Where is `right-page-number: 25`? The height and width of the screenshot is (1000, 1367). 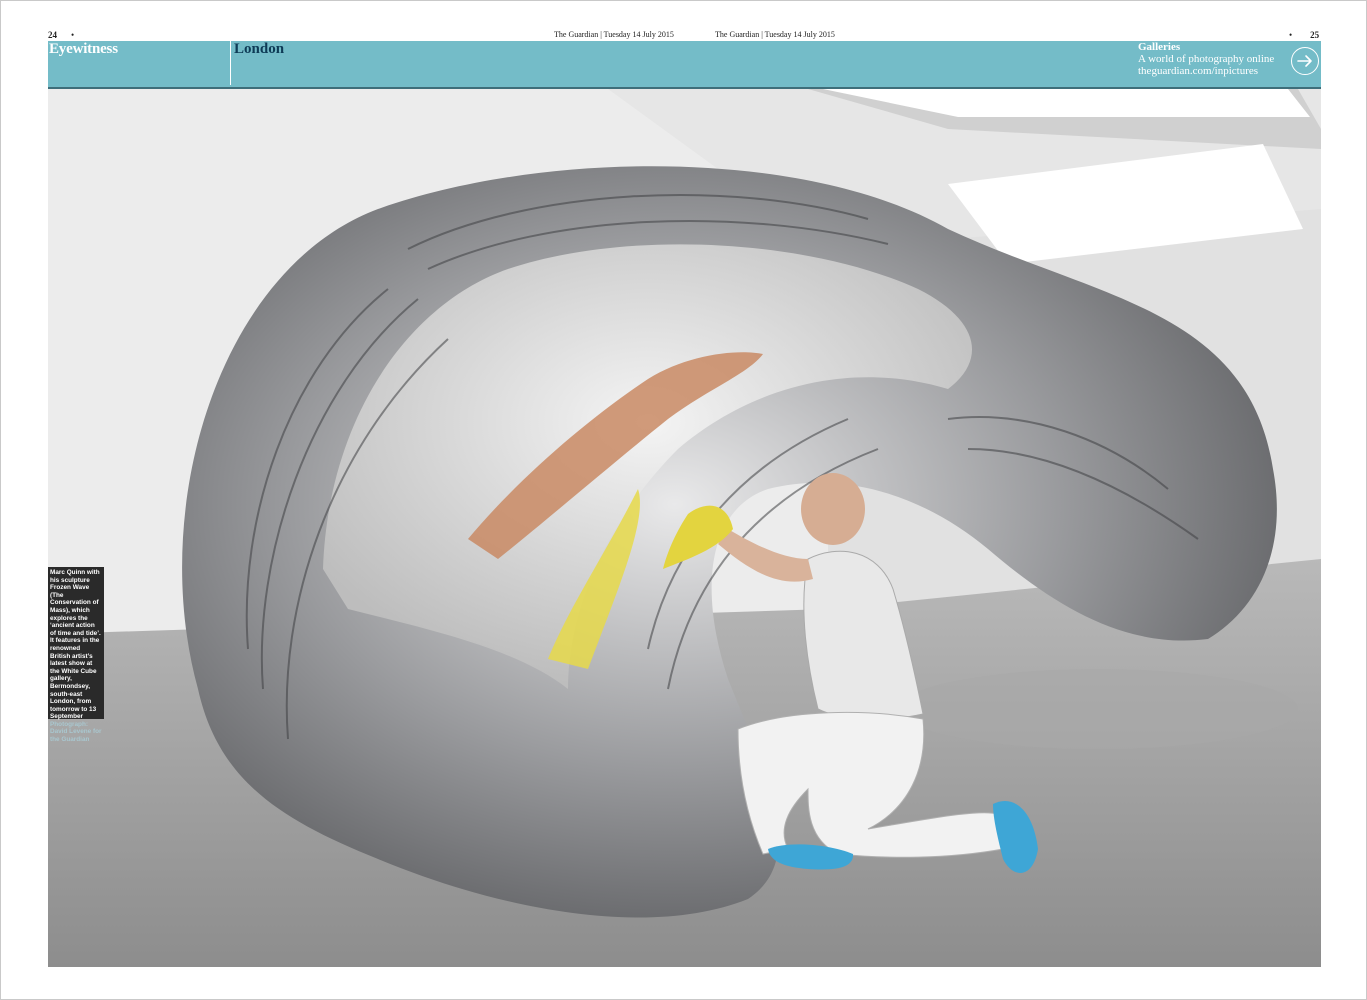 right-page-number: 25 is located at coordinates (1315, 35).